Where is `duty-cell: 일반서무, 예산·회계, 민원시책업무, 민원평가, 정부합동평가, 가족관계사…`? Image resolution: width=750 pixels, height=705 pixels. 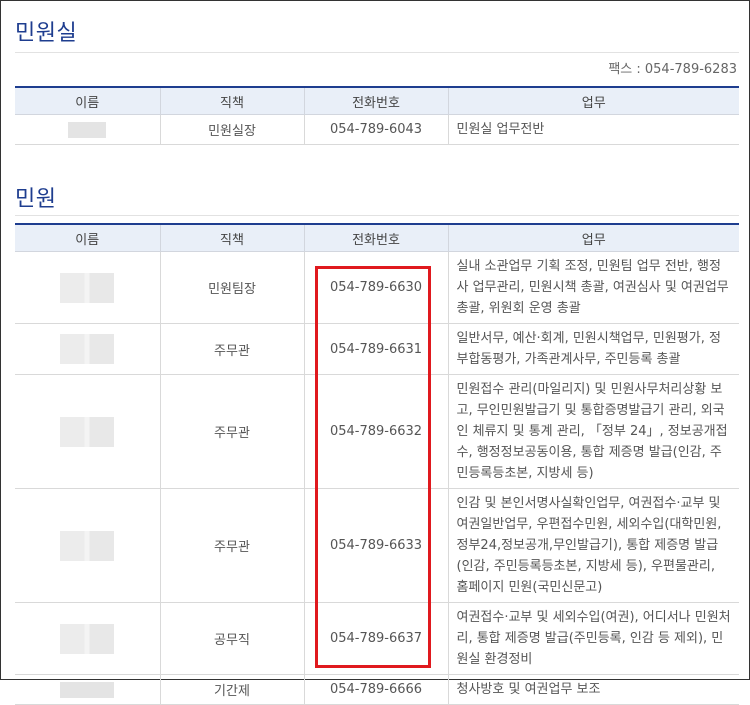 duty-cell: 일반서무, 예산·회계, 민원시책업무, 민원평가, 정부합동평가, 가족관계사… is located at coordinates (593, 349).